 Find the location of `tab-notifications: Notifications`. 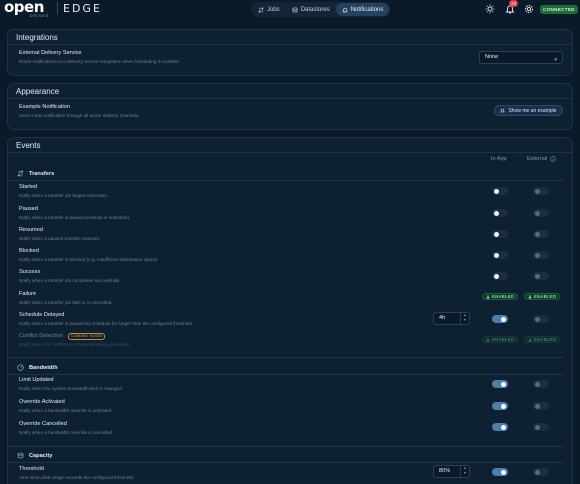

tab-notifications: Notifications is located at coordinates (362, 9).